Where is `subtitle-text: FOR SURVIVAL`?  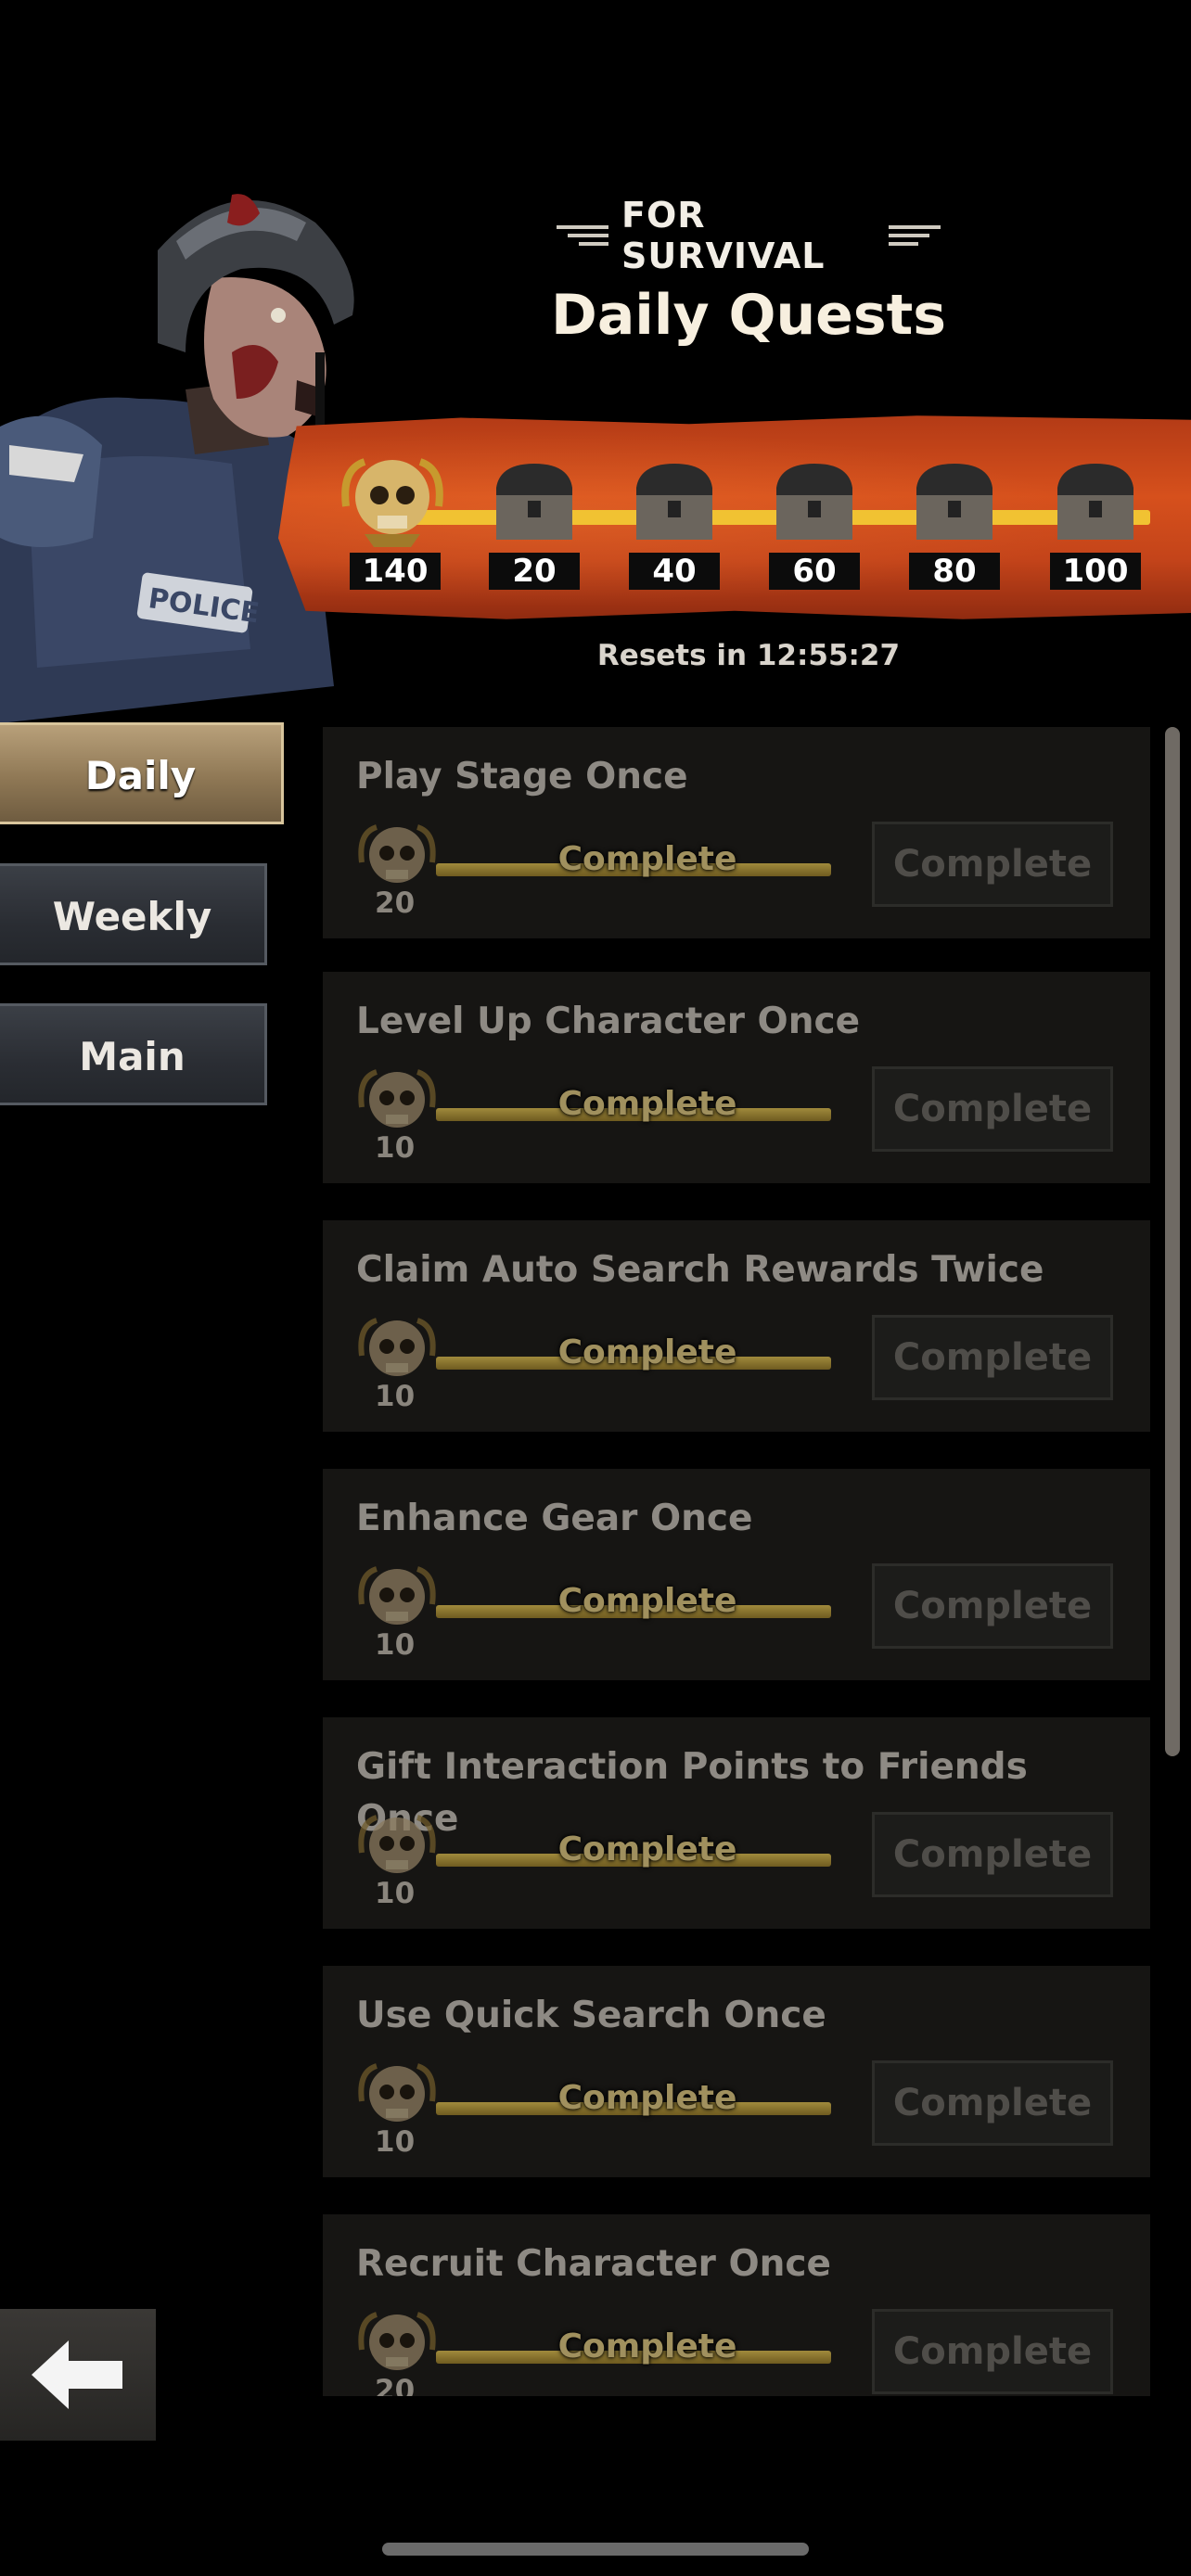
subtitle-text: FOR SURVIVAL is located at coordinates (723, 235).